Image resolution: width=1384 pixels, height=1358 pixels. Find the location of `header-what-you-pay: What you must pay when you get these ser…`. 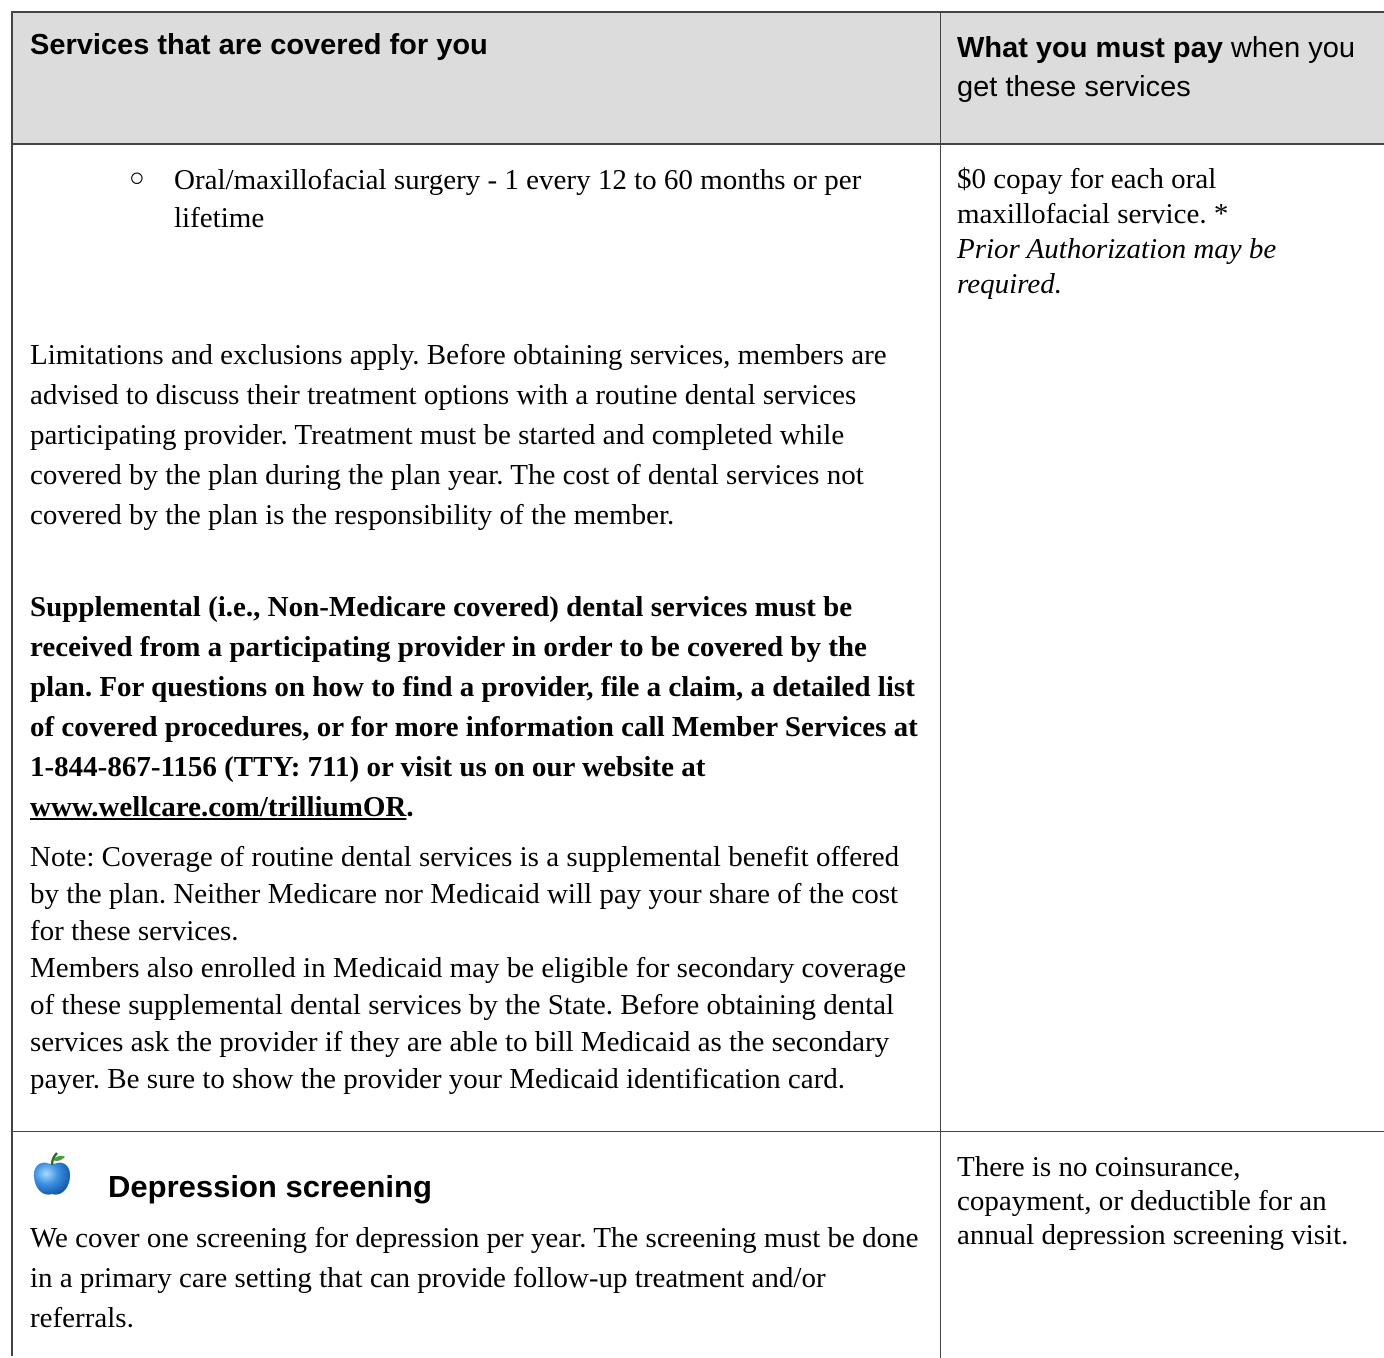

header-what-you-pay: What you must pay when you get these ser… is located at coordinates (1157, 68).